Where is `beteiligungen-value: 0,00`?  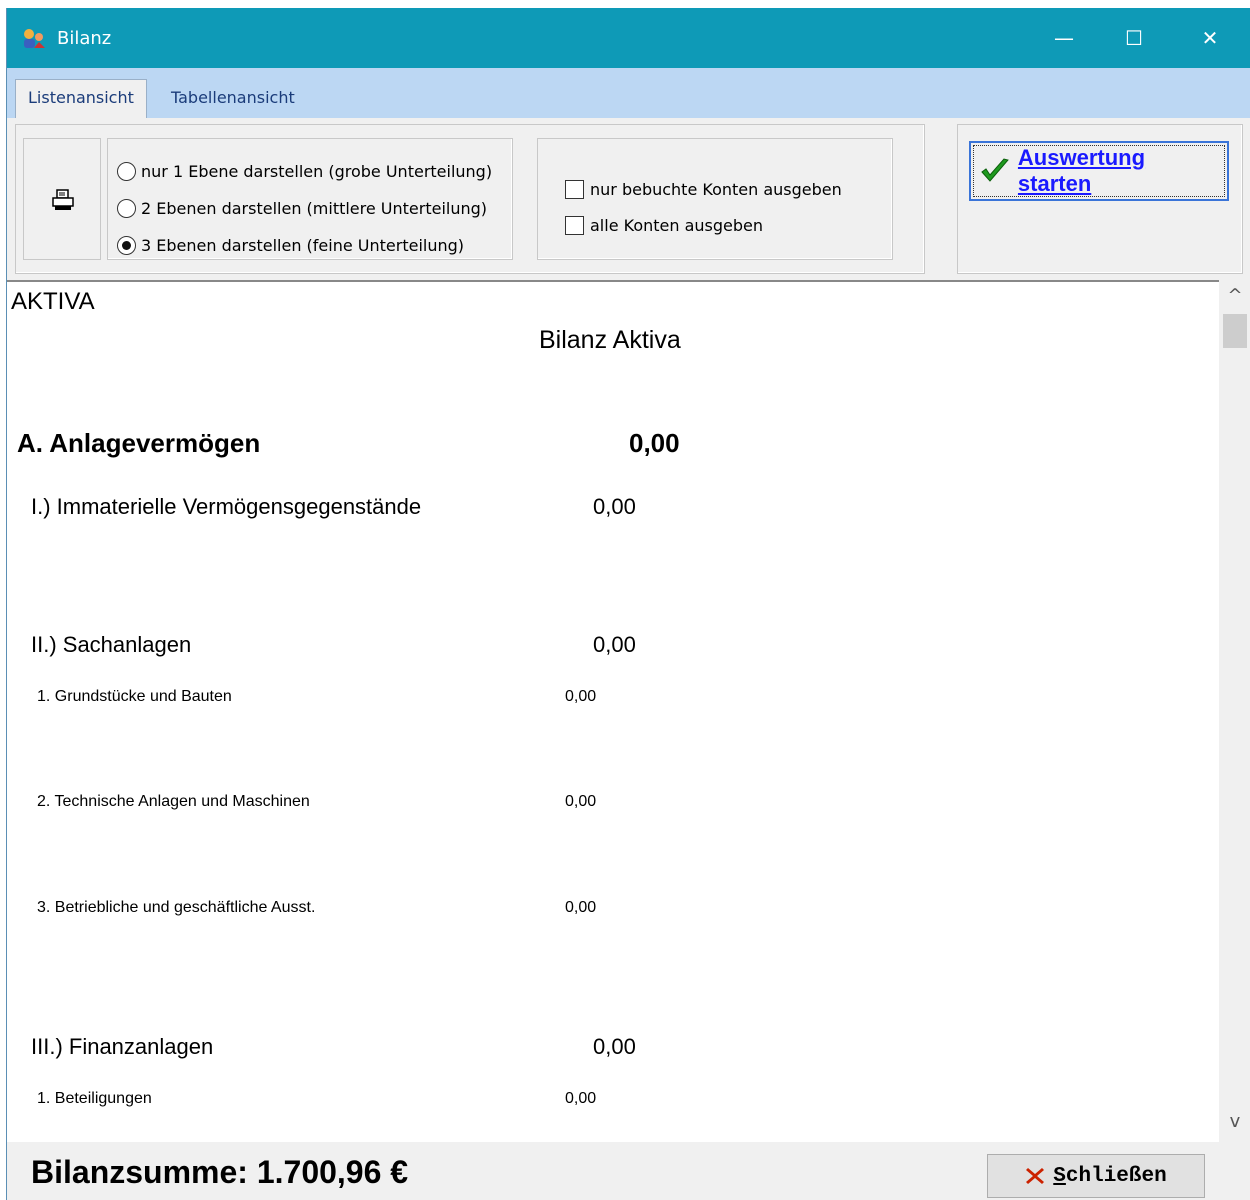 beteiligungen-value: 0,00 is located at coordinates (581, 1098).